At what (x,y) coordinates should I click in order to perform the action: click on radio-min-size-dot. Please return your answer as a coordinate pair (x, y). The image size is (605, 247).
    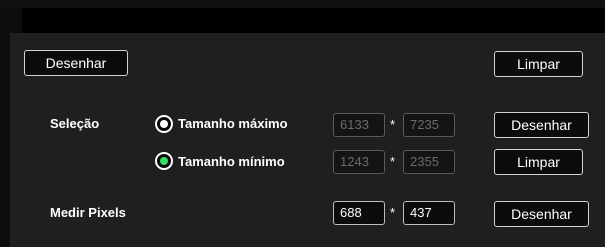
    Looking at the image, I should click on (164, 161).